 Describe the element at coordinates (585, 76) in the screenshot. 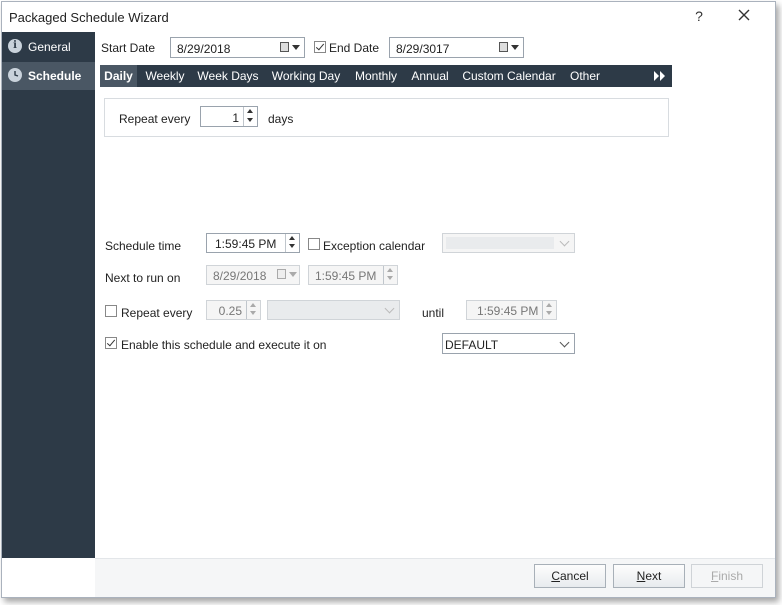

I see `tab-other: Other` at that location.